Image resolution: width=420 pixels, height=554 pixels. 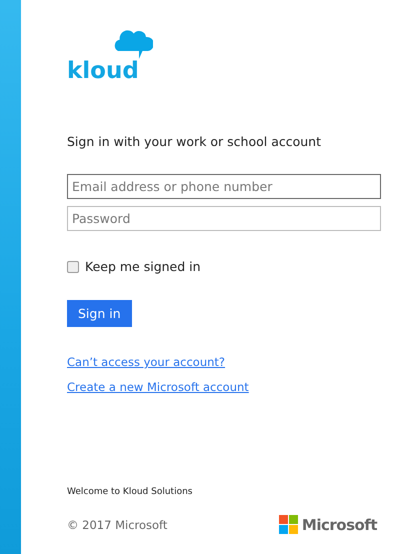 I want to click on checkbox-label: Keep me signed in, so click(x=143, y=266).